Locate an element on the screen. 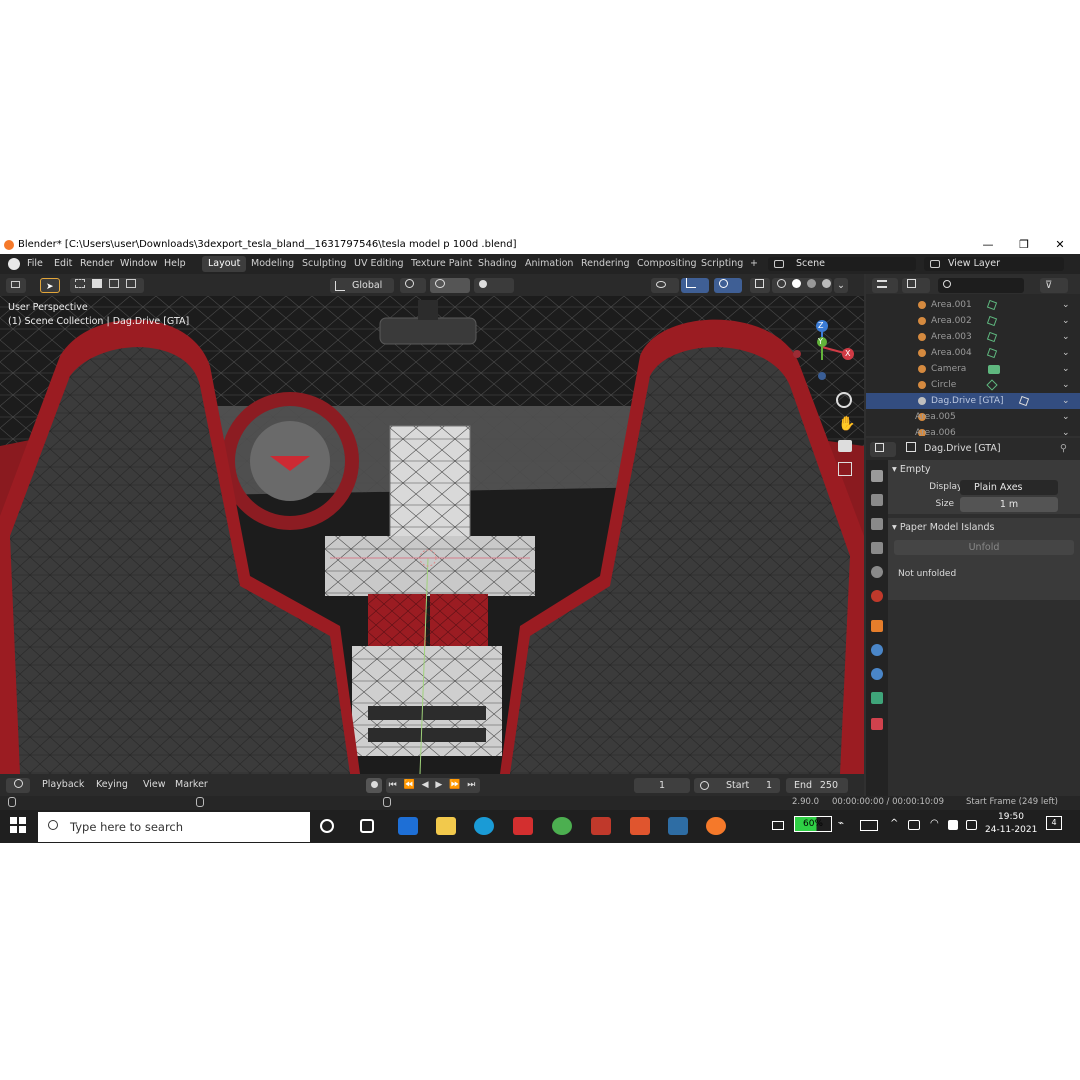 Image resolution: width=1080 pixels, height=1080 pixels. task-view-icon is located at coordinates (367, 826).